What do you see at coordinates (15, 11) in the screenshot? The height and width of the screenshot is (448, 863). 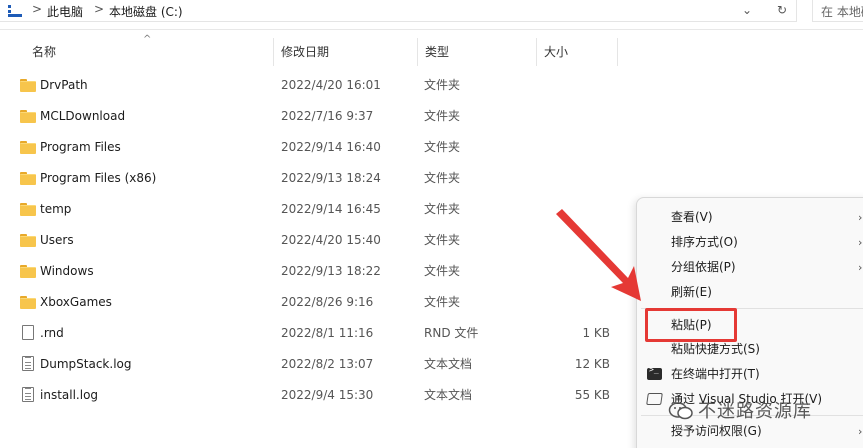 I see `drive-icon` at bounding box center [15, 11].